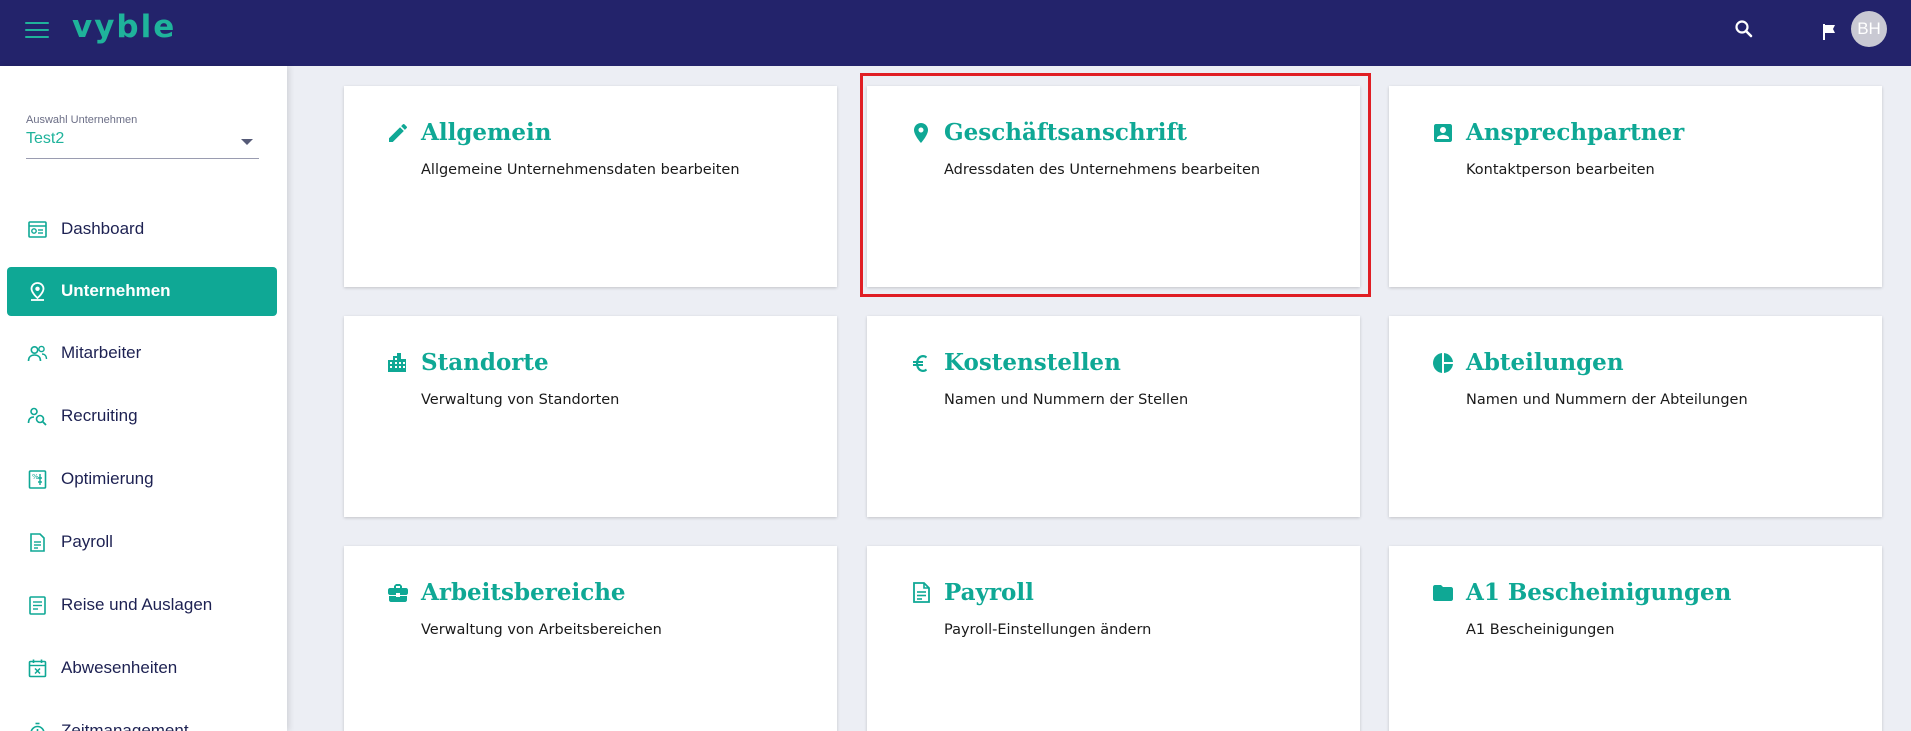  What do you see at coordinates (1443, 593) in the screenshot?
I see `folder-icon` at bounding box center [1443, 593].